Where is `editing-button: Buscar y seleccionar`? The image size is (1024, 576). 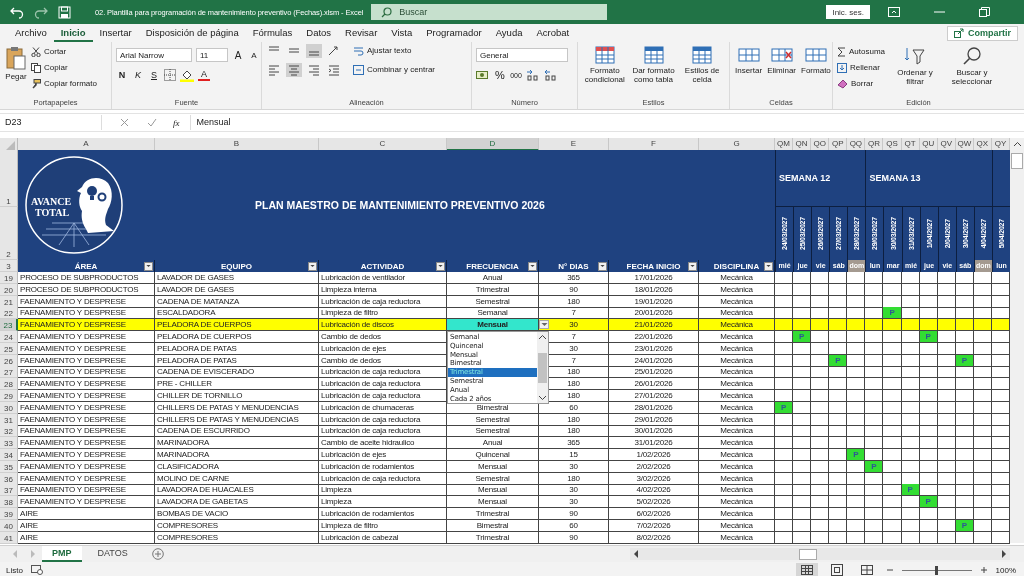
editing-button: Buscar y seleccionar is located at coordinates (972, 66).